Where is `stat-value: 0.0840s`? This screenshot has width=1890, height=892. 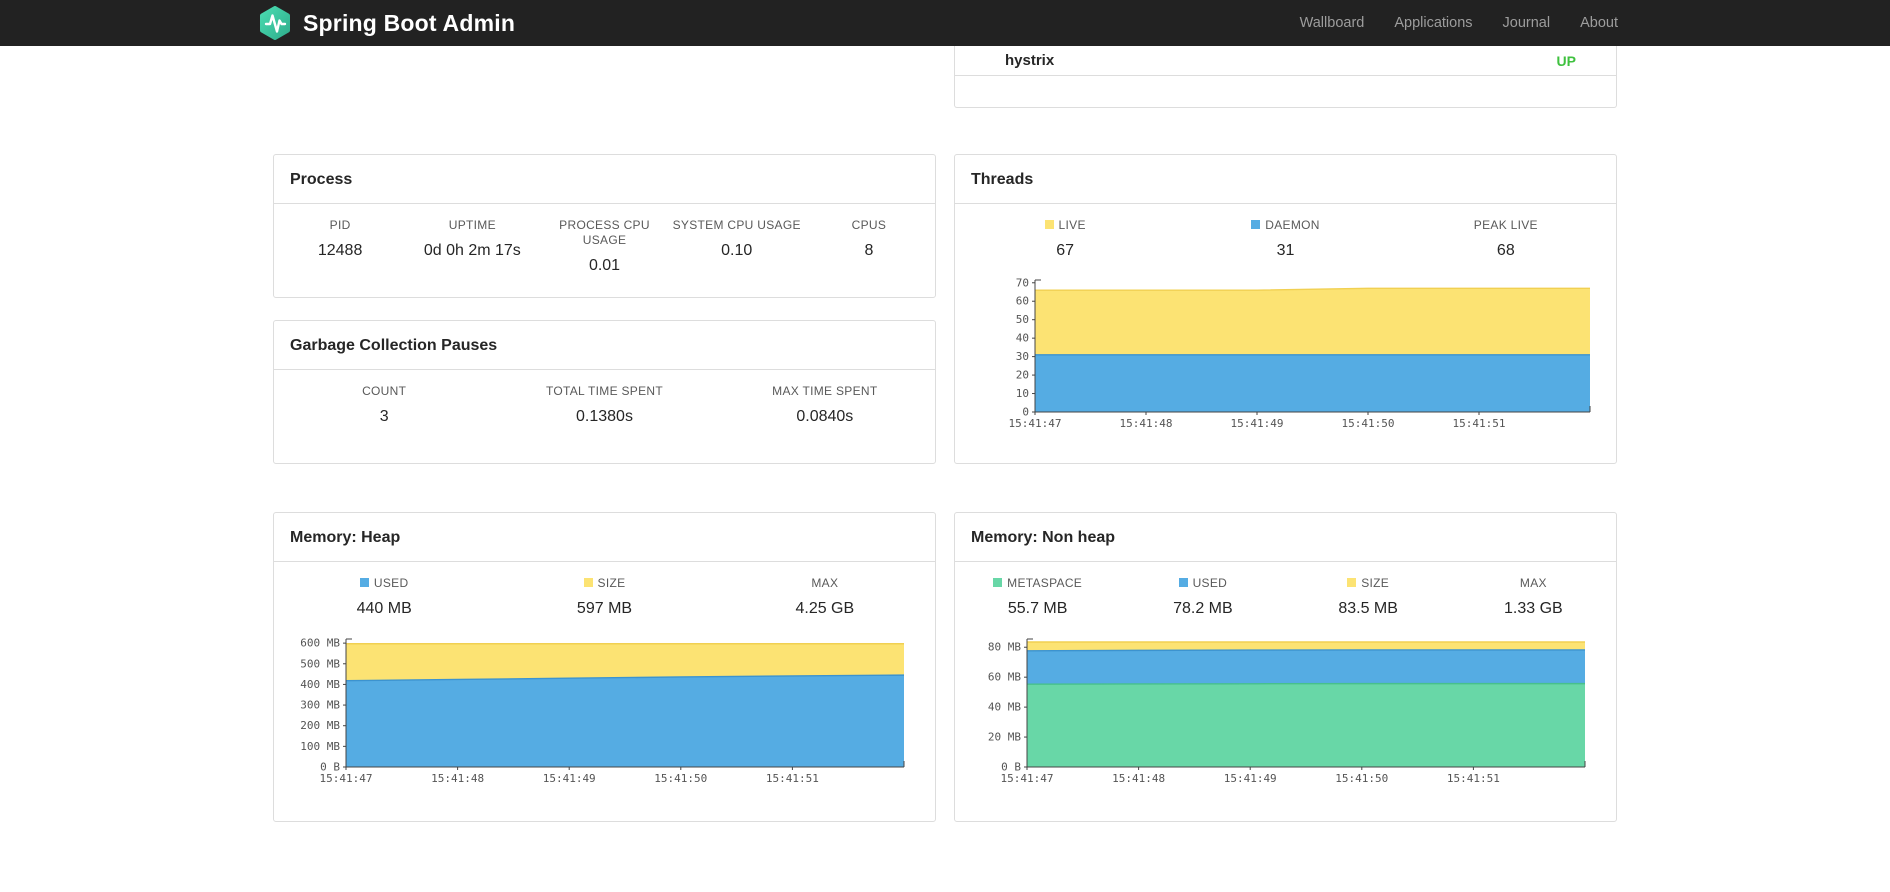 stat-value: 0.0840s is located at coordinates (825, 416).